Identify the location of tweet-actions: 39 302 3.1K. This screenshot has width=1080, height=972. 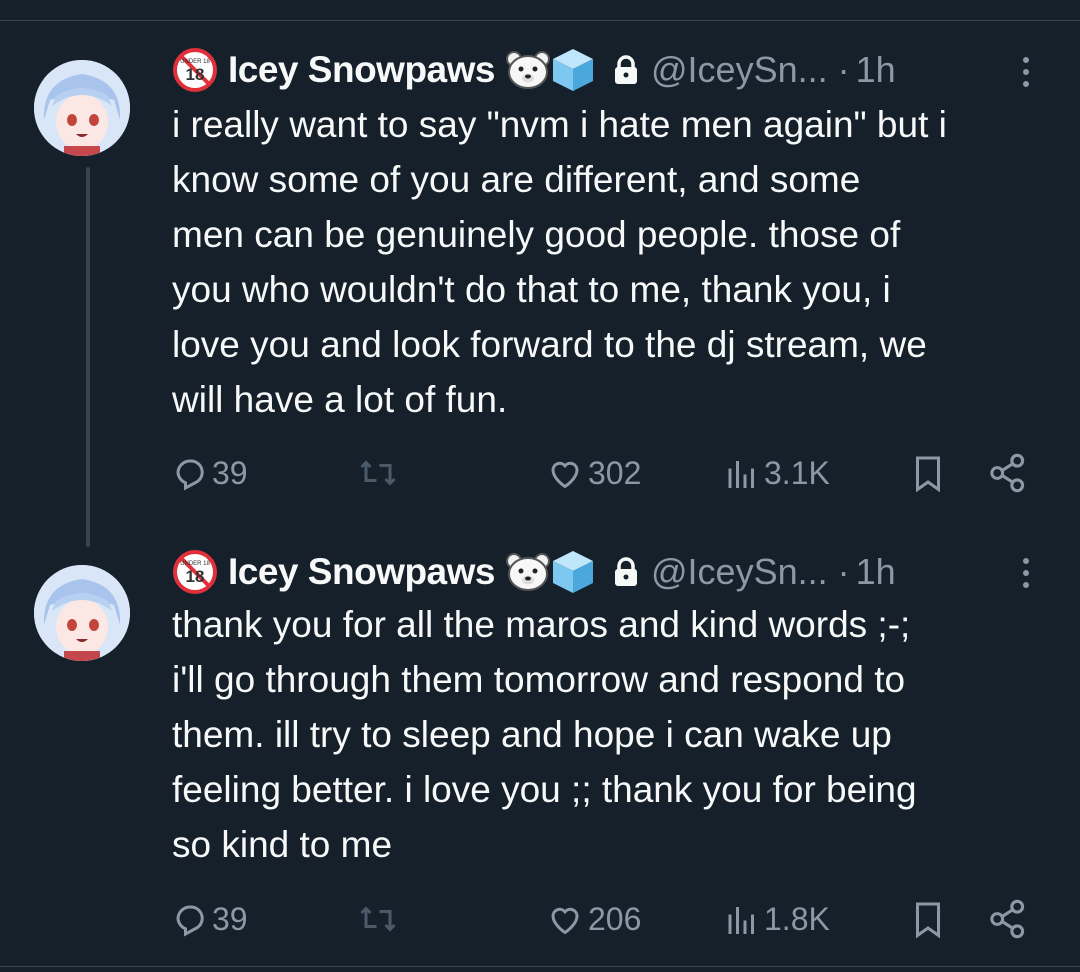
(602, 473).